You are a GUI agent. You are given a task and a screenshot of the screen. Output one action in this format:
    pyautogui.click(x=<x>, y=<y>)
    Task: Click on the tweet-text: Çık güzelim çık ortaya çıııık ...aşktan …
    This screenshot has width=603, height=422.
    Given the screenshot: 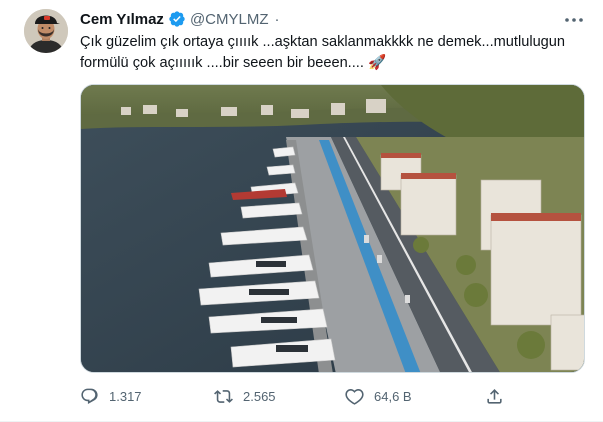 What is the action you would take?
    pyautogui.click(x=323, y=52)
    